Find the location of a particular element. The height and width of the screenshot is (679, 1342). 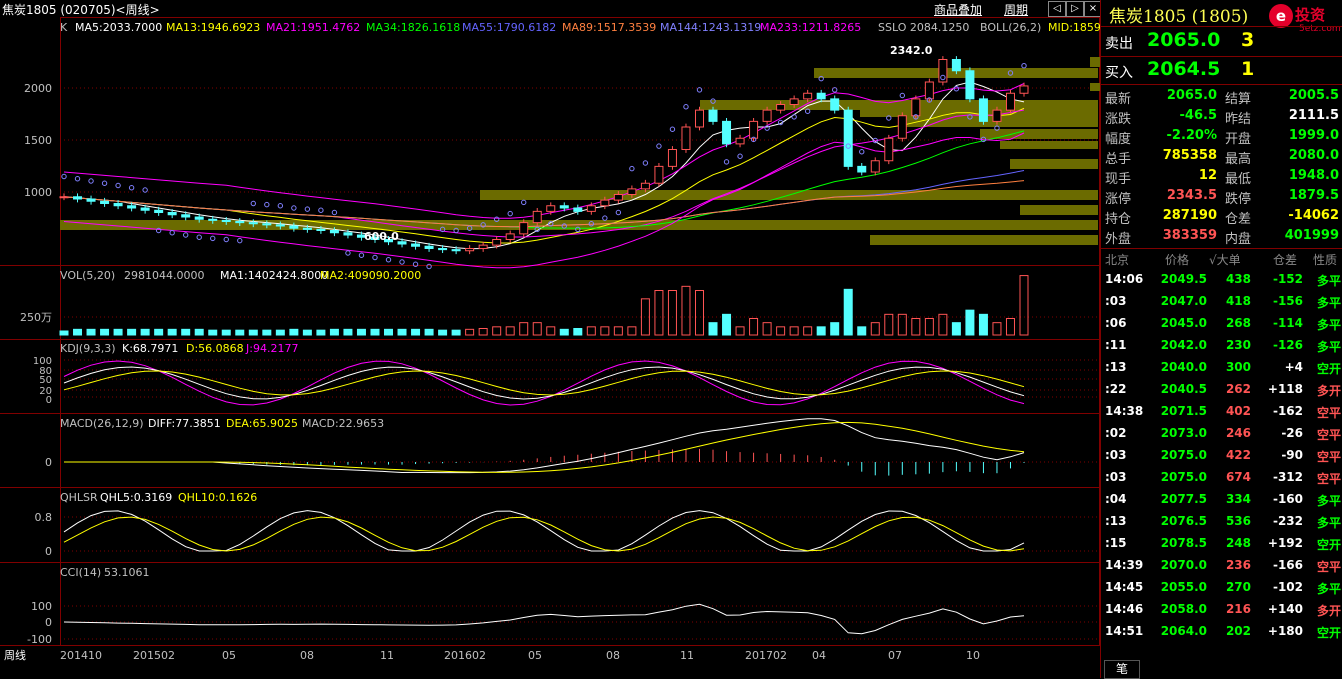

trade-row: :15 2078.5 248 +192 空开 is located at coordinates (1221, 543).